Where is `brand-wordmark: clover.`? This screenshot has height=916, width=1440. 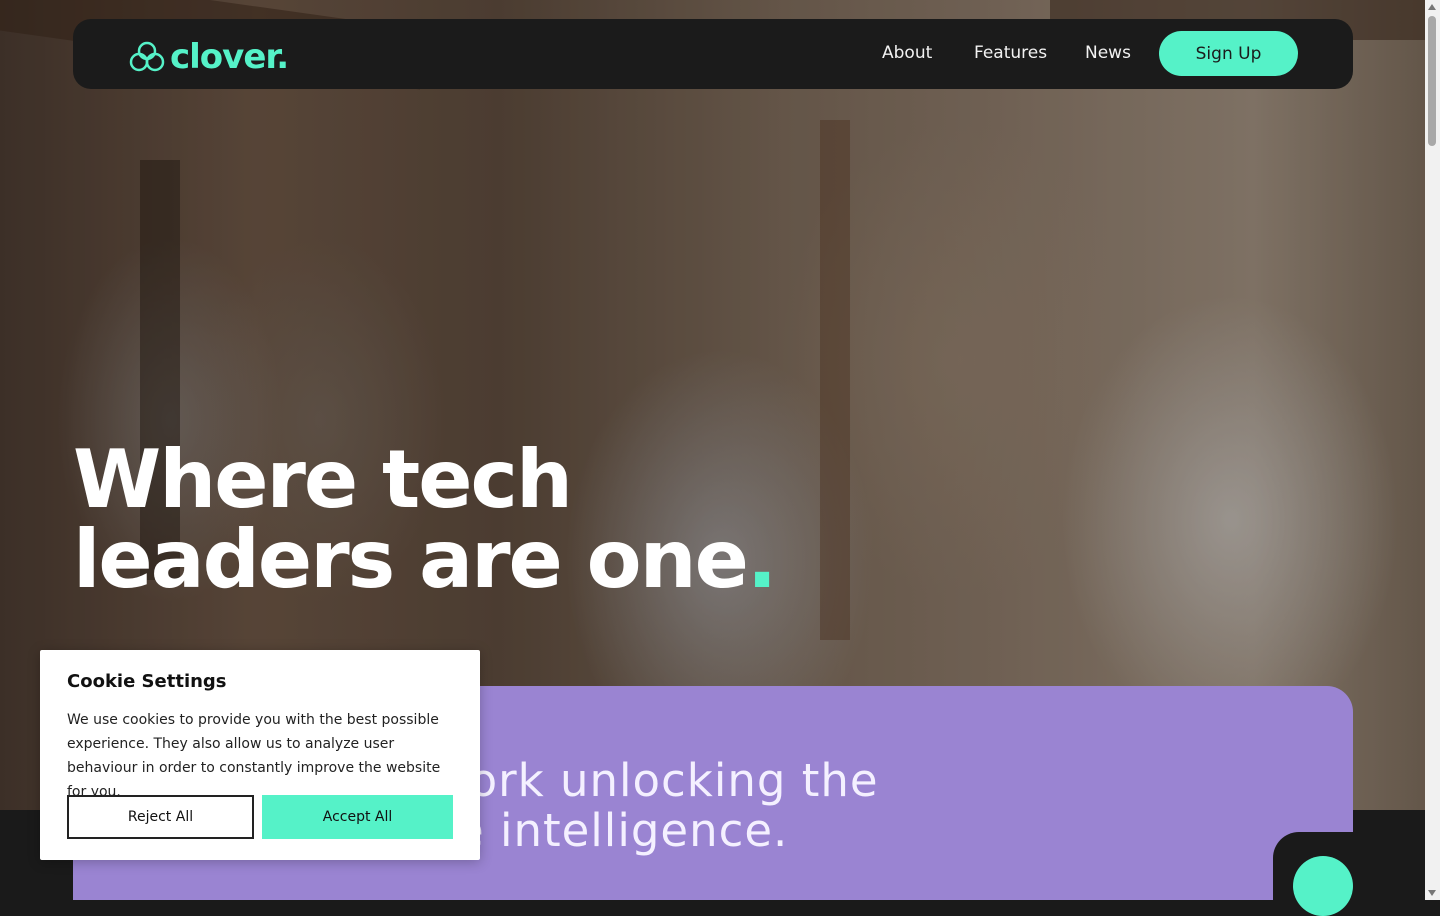
brand-wordmark: clover. is located at coordinates (229, 57).